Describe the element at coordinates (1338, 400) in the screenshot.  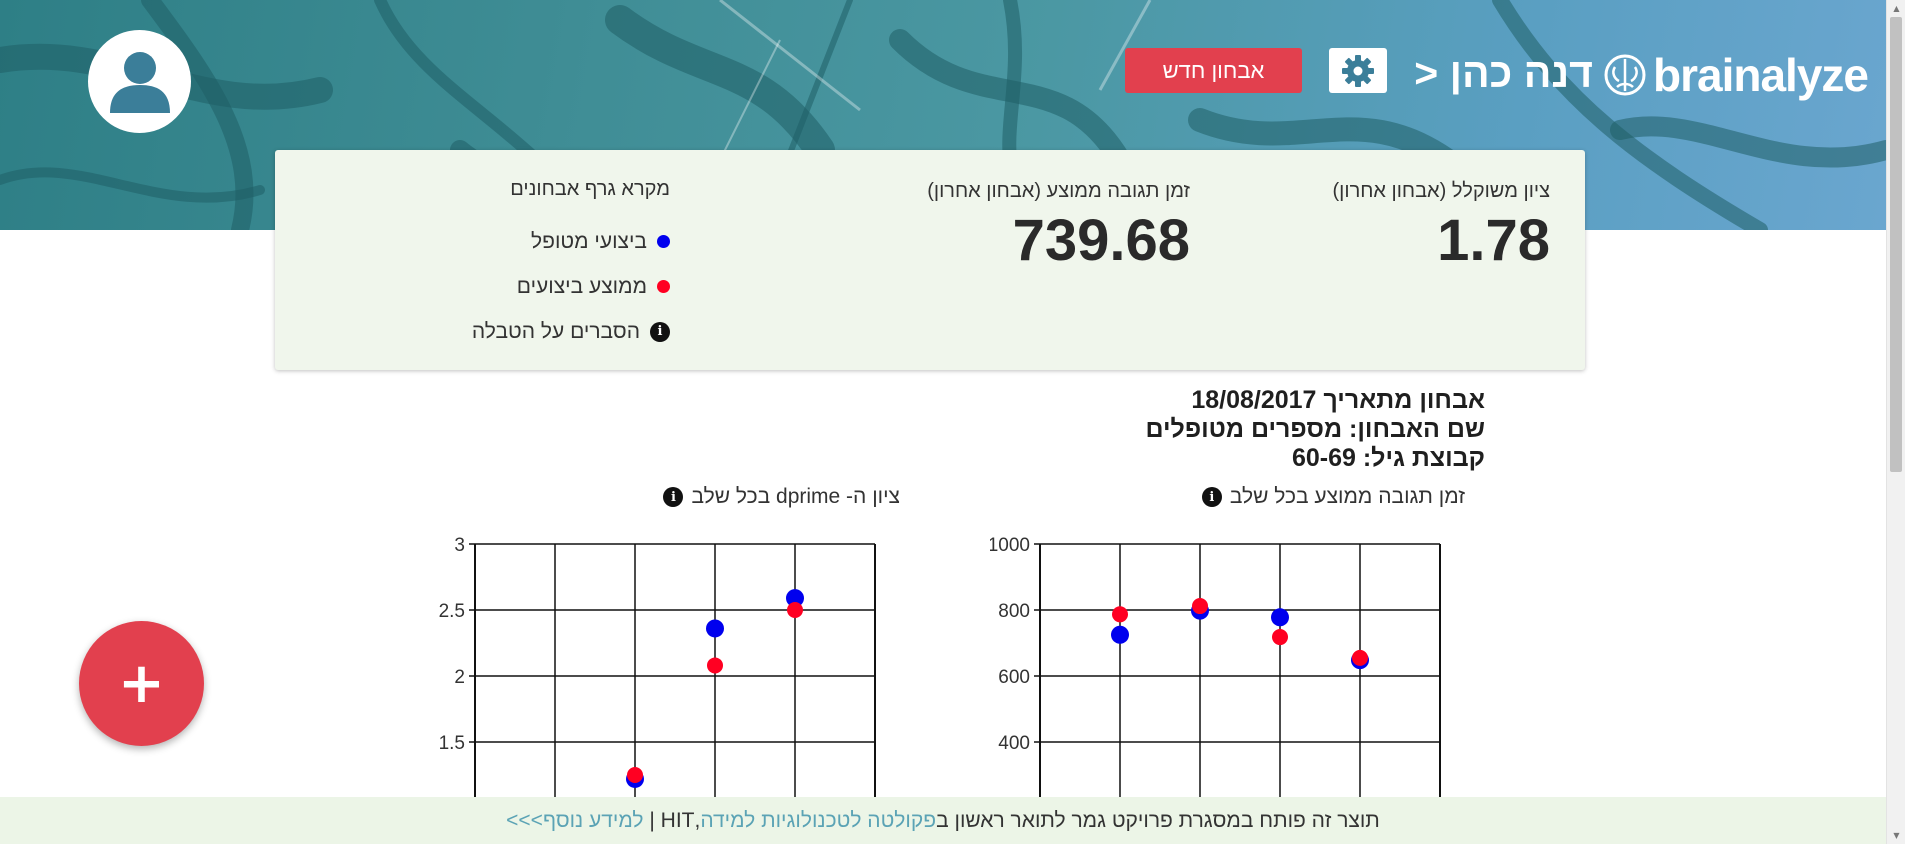
I see `exam-date: אבחון מתאריך 18/08/2017` at that location.